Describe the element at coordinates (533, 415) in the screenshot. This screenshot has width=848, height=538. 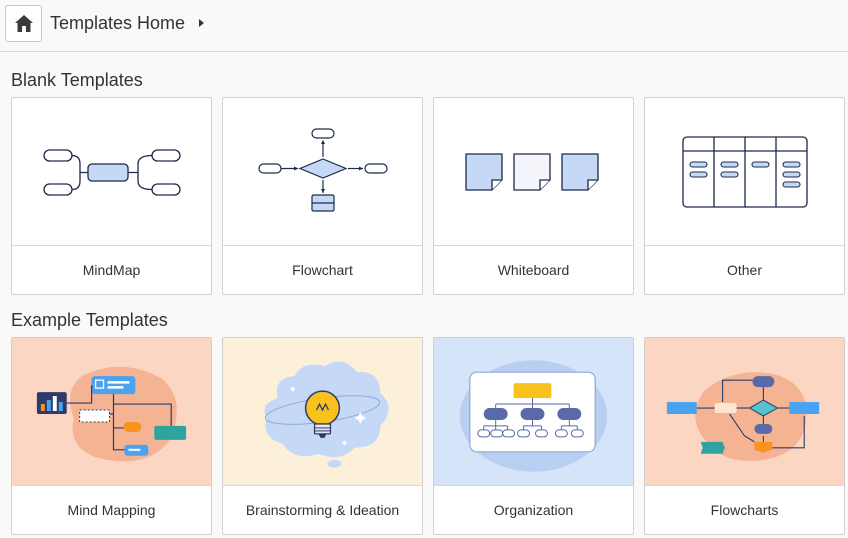
I see `org-chart-illustration` at that location.